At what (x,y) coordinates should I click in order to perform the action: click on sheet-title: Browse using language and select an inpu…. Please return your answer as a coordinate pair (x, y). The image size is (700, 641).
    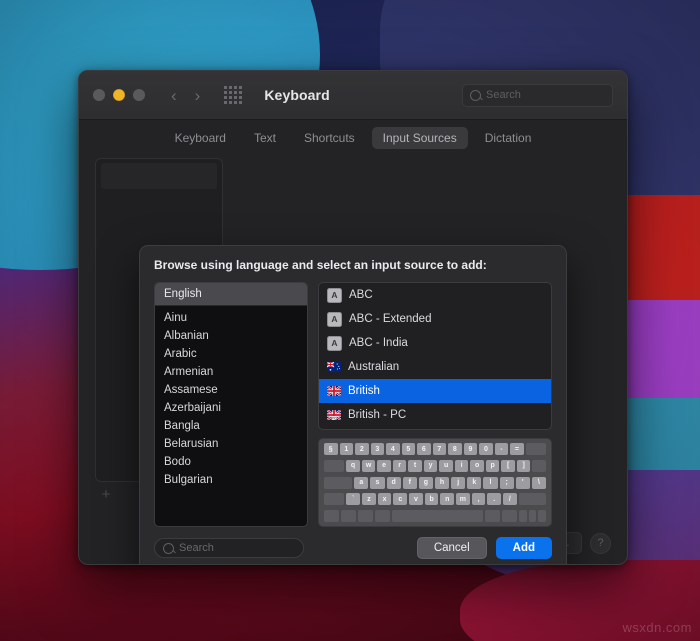
    Looking at the image, I should click on (320, 265).